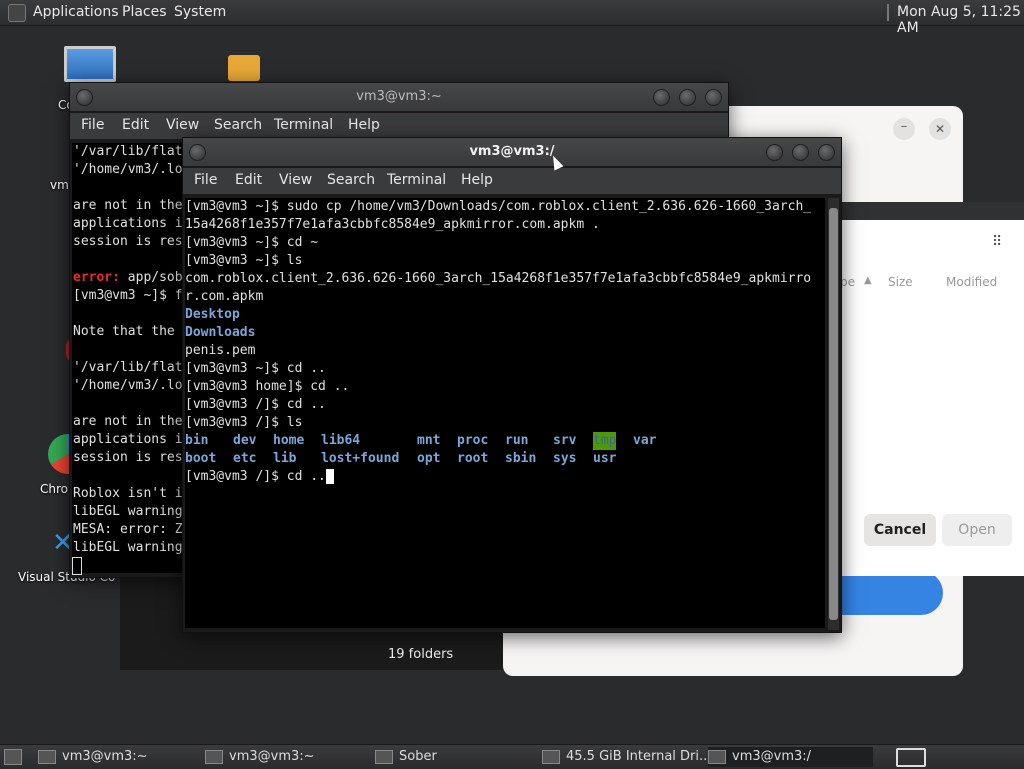  Describe the element at coordinates (421, 654) in the screenshot. I see `file-manager-status: 19 folders` at that location.